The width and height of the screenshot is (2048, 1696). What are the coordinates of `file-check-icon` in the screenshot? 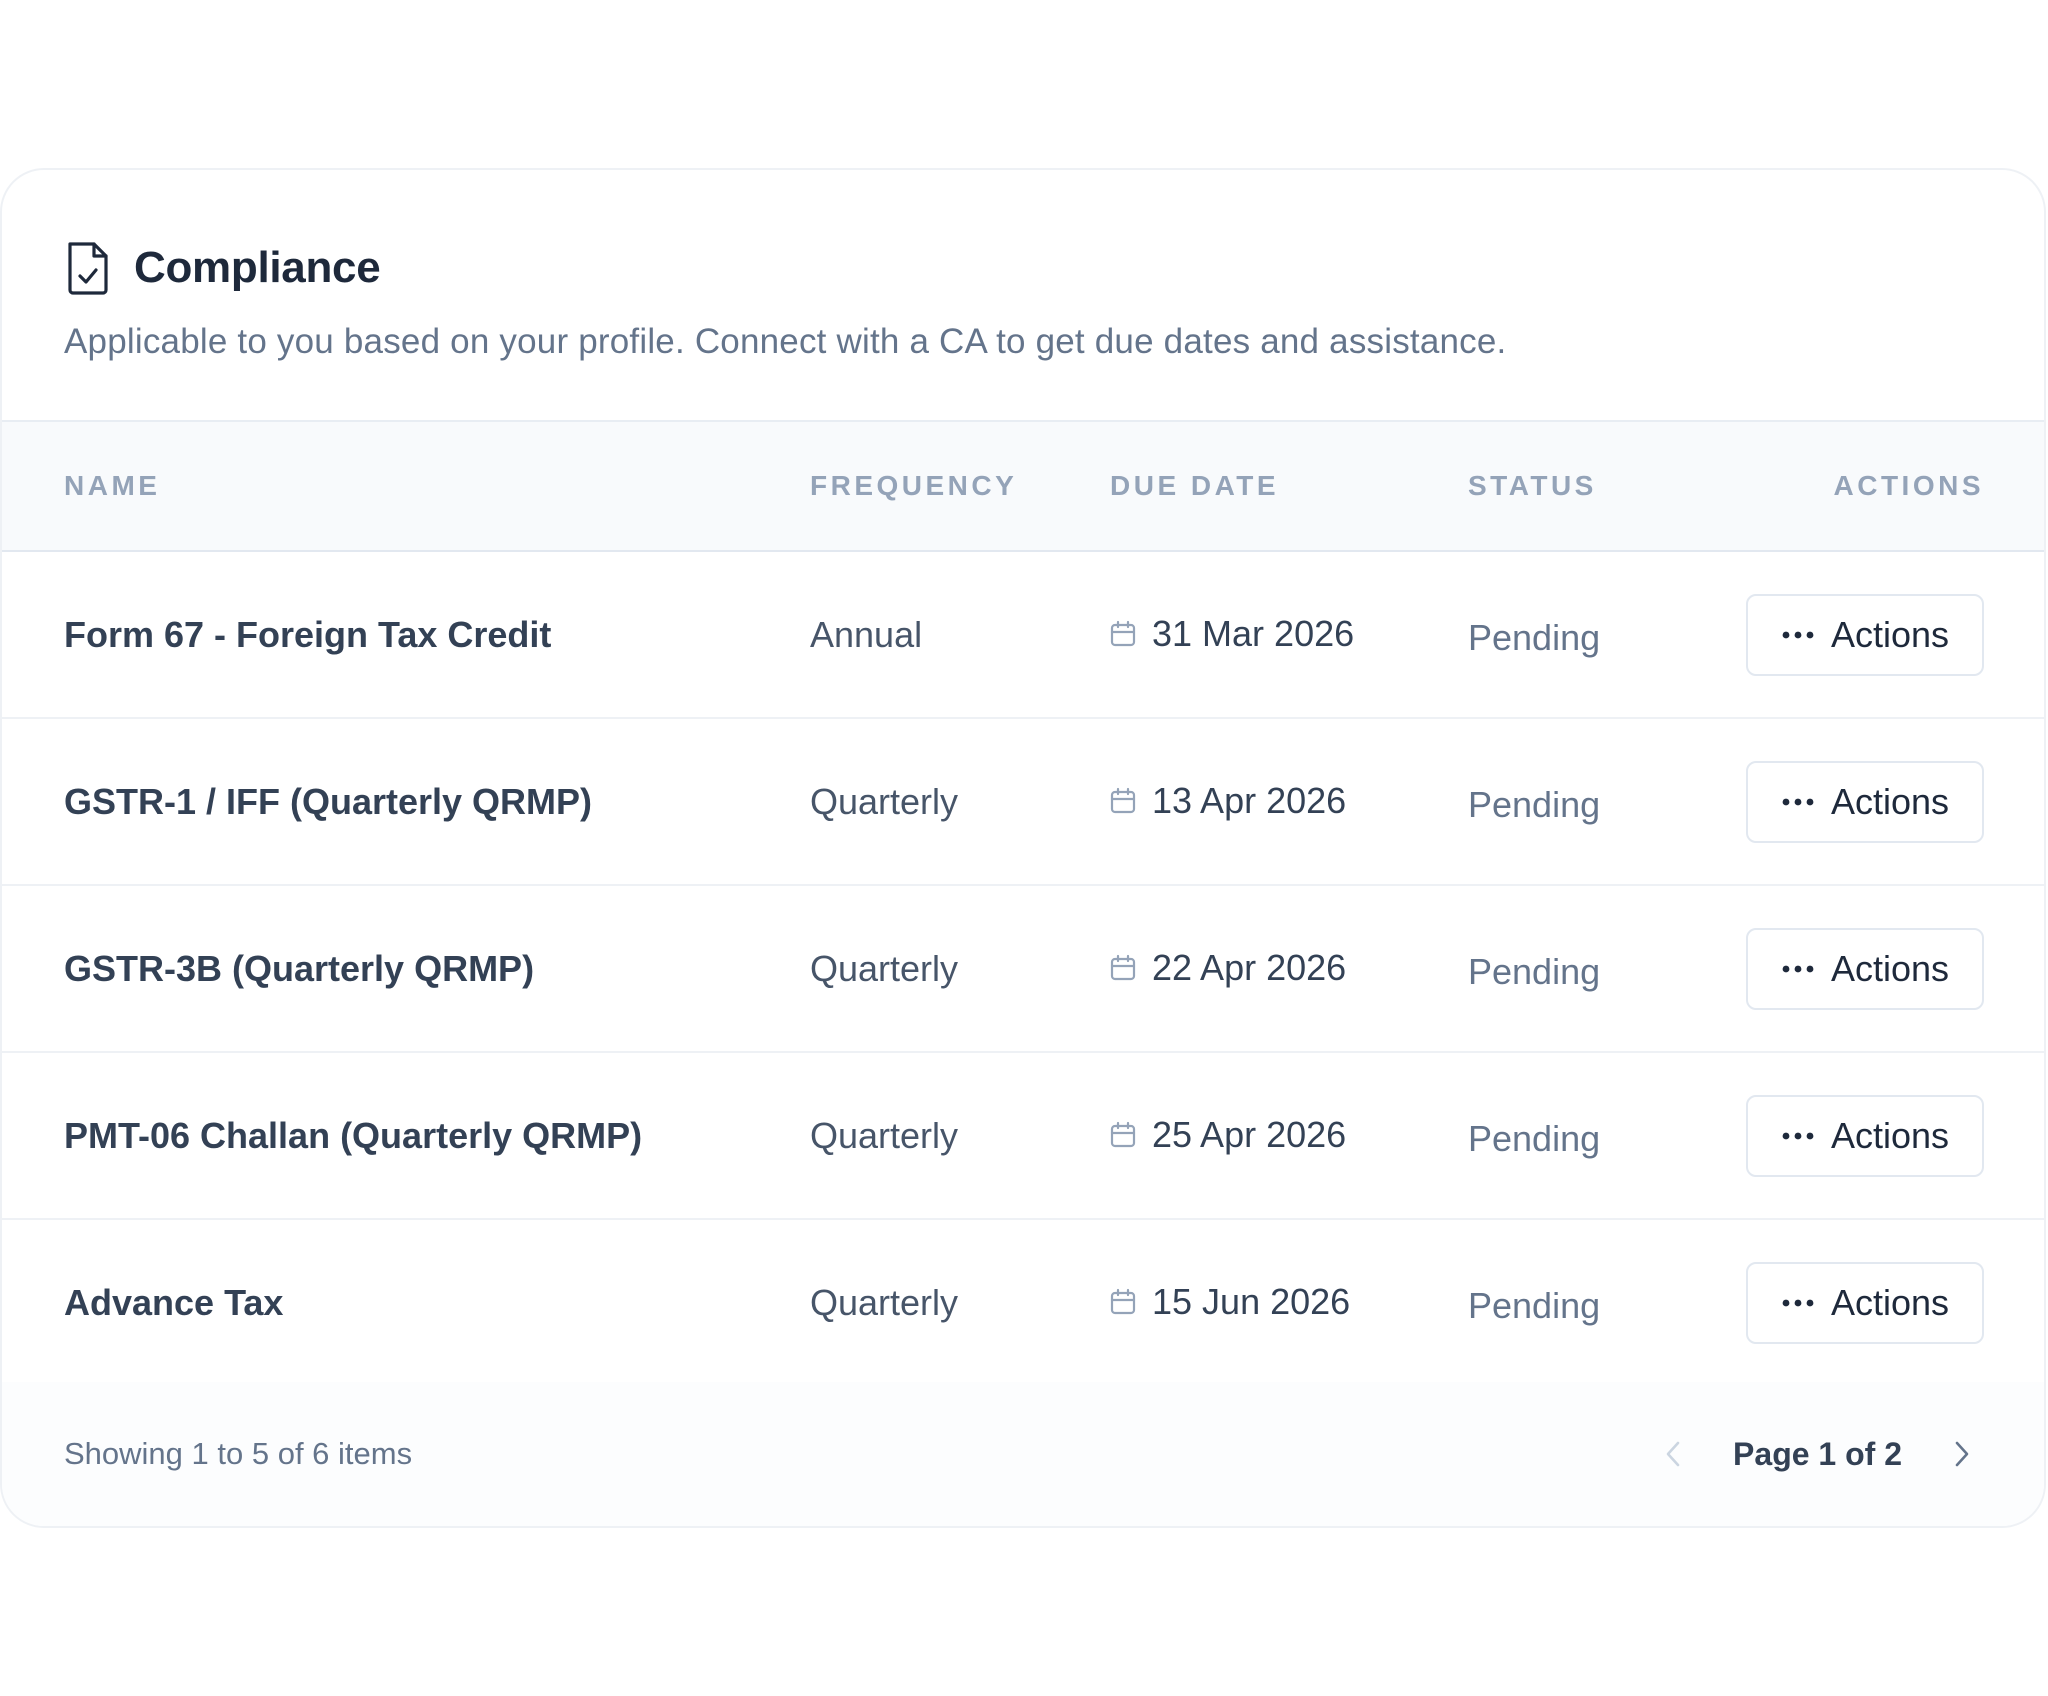 It's located at (88, 268).